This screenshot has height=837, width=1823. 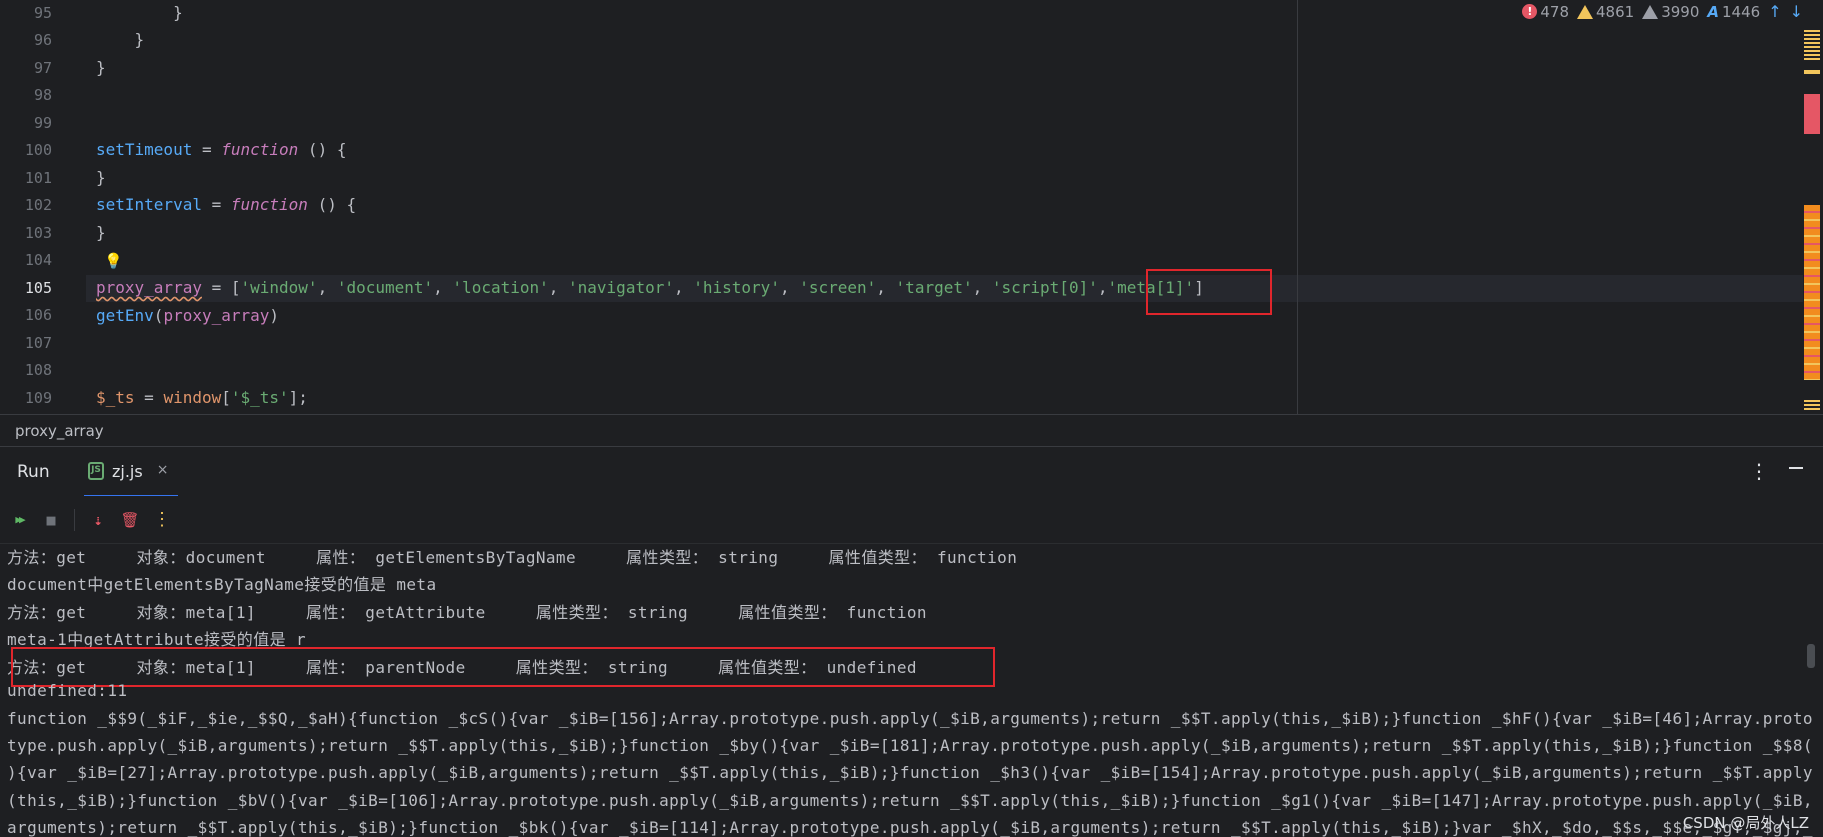 What do you see at coordinates (274, 315) in the screenshot?
I see `code-text: )` at bounding box center [274, 315].